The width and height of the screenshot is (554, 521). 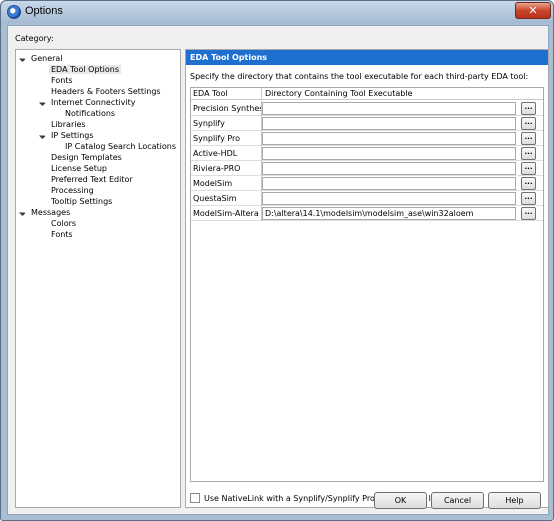 I want to click on tree-item-libraries: Libraries, so click(x=68, y=124).